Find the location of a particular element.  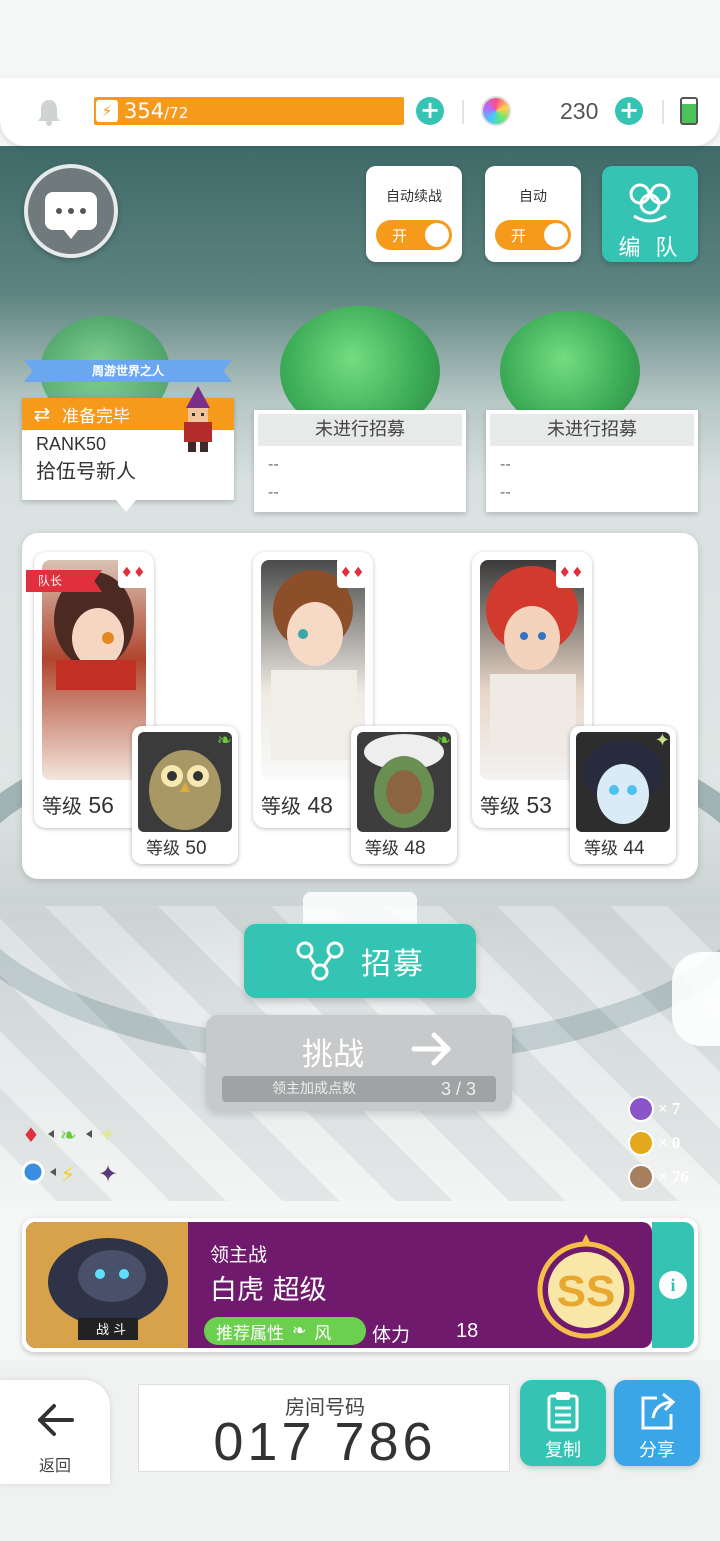

recruit-button: 招募 is located at coordinates (360, 961).